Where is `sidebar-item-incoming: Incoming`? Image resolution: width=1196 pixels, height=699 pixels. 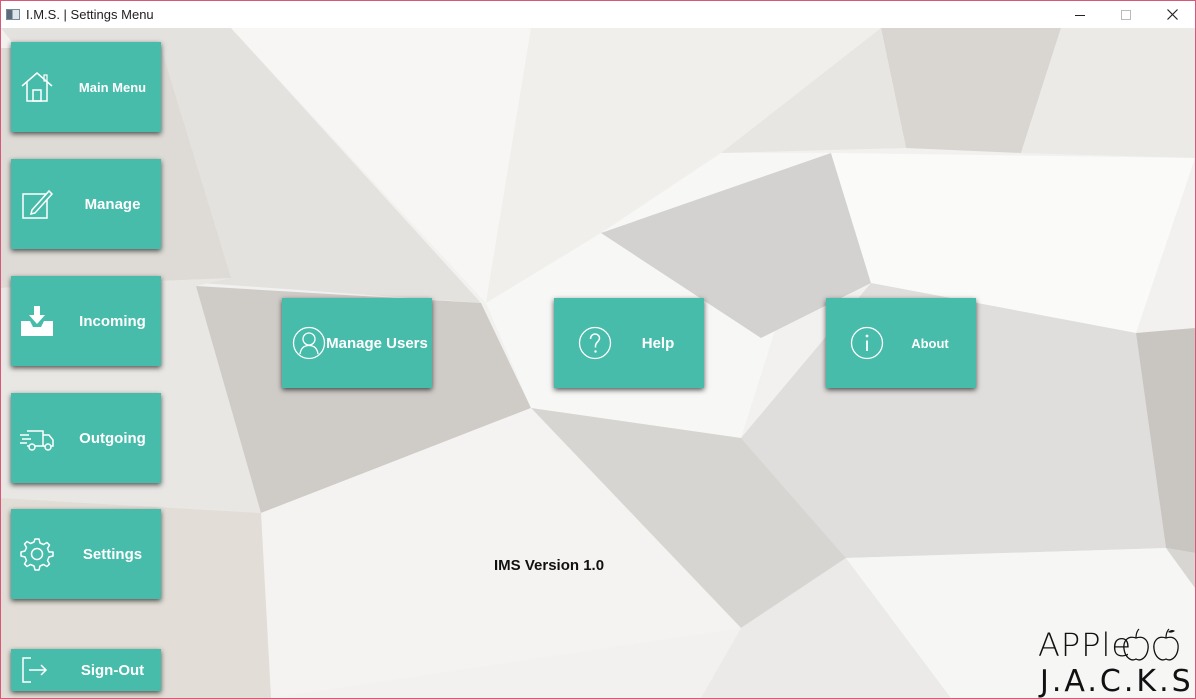
sidebar-item-incoming: Incoming is located at coordinates (86, 321).